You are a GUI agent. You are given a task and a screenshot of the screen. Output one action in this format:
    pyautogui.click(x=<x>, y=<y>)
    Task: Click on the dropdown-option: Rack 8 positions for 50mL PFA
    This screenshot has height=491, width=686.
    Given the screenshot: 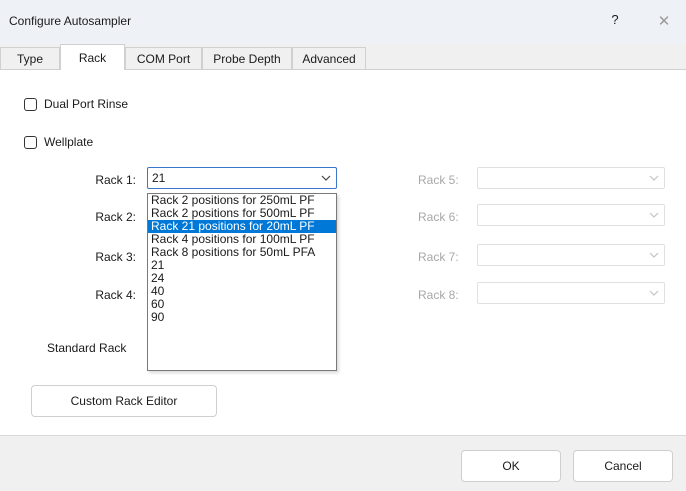 What is the action you would take?
    pyautogui.click(x=242, y=252)
    